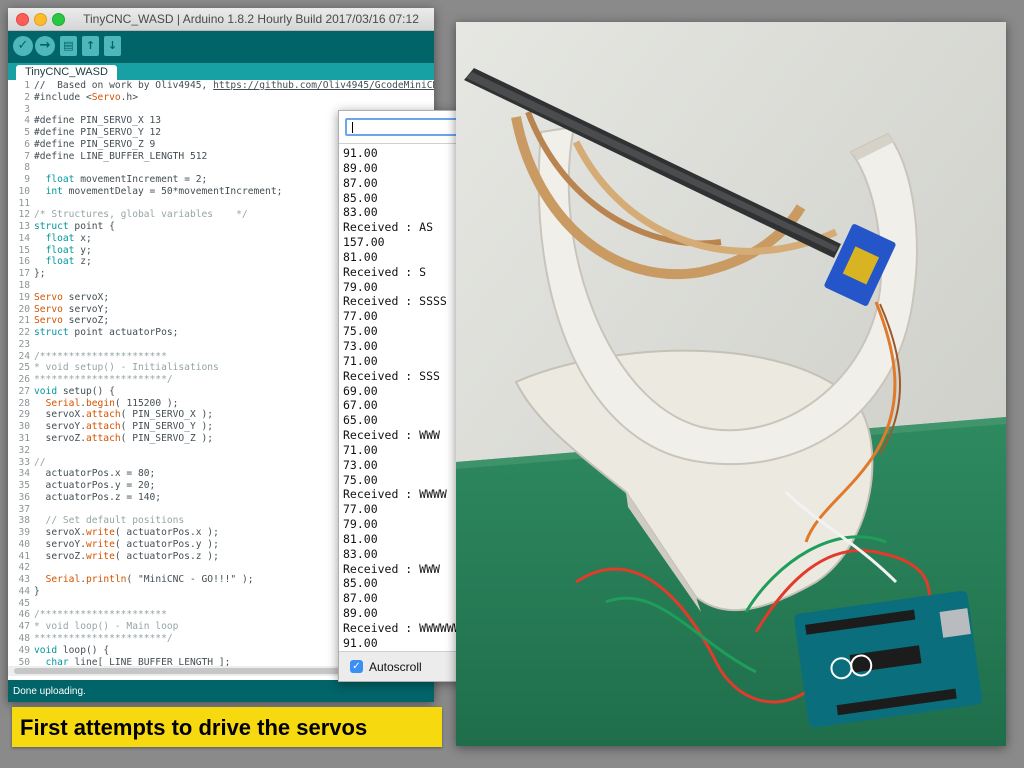 Image resolution: width=1024 pixels, height=768 pixels. I want to click on line-number: 31, so click(24, 438).